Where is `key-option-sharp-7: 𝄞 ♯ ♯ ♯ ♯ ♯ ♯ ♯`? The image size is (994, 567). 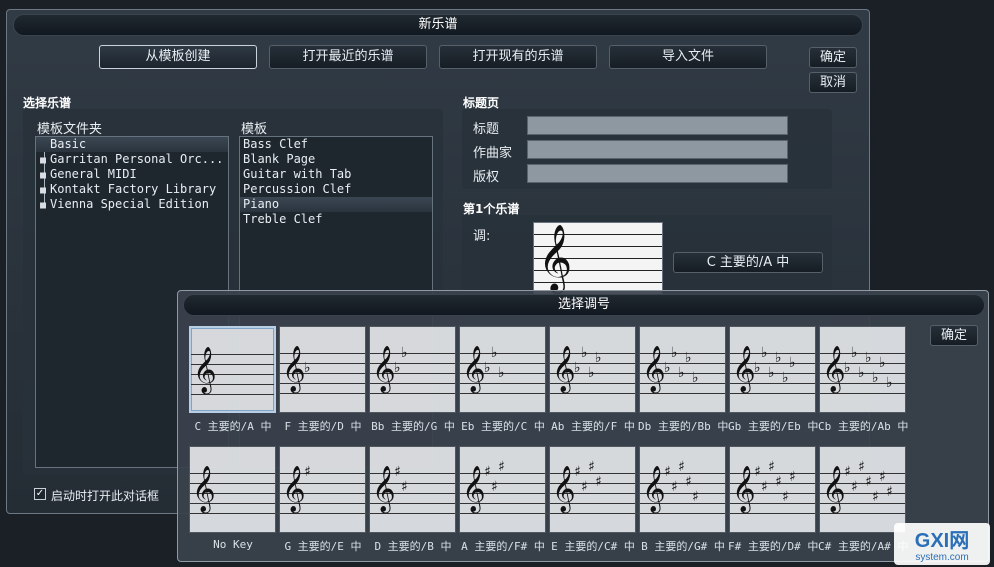
key-option-sharp-7: 𝄞 ♯ ♯ ♯ ♯ ♯ ♯ ♯ is located at coordinates (862, 489).